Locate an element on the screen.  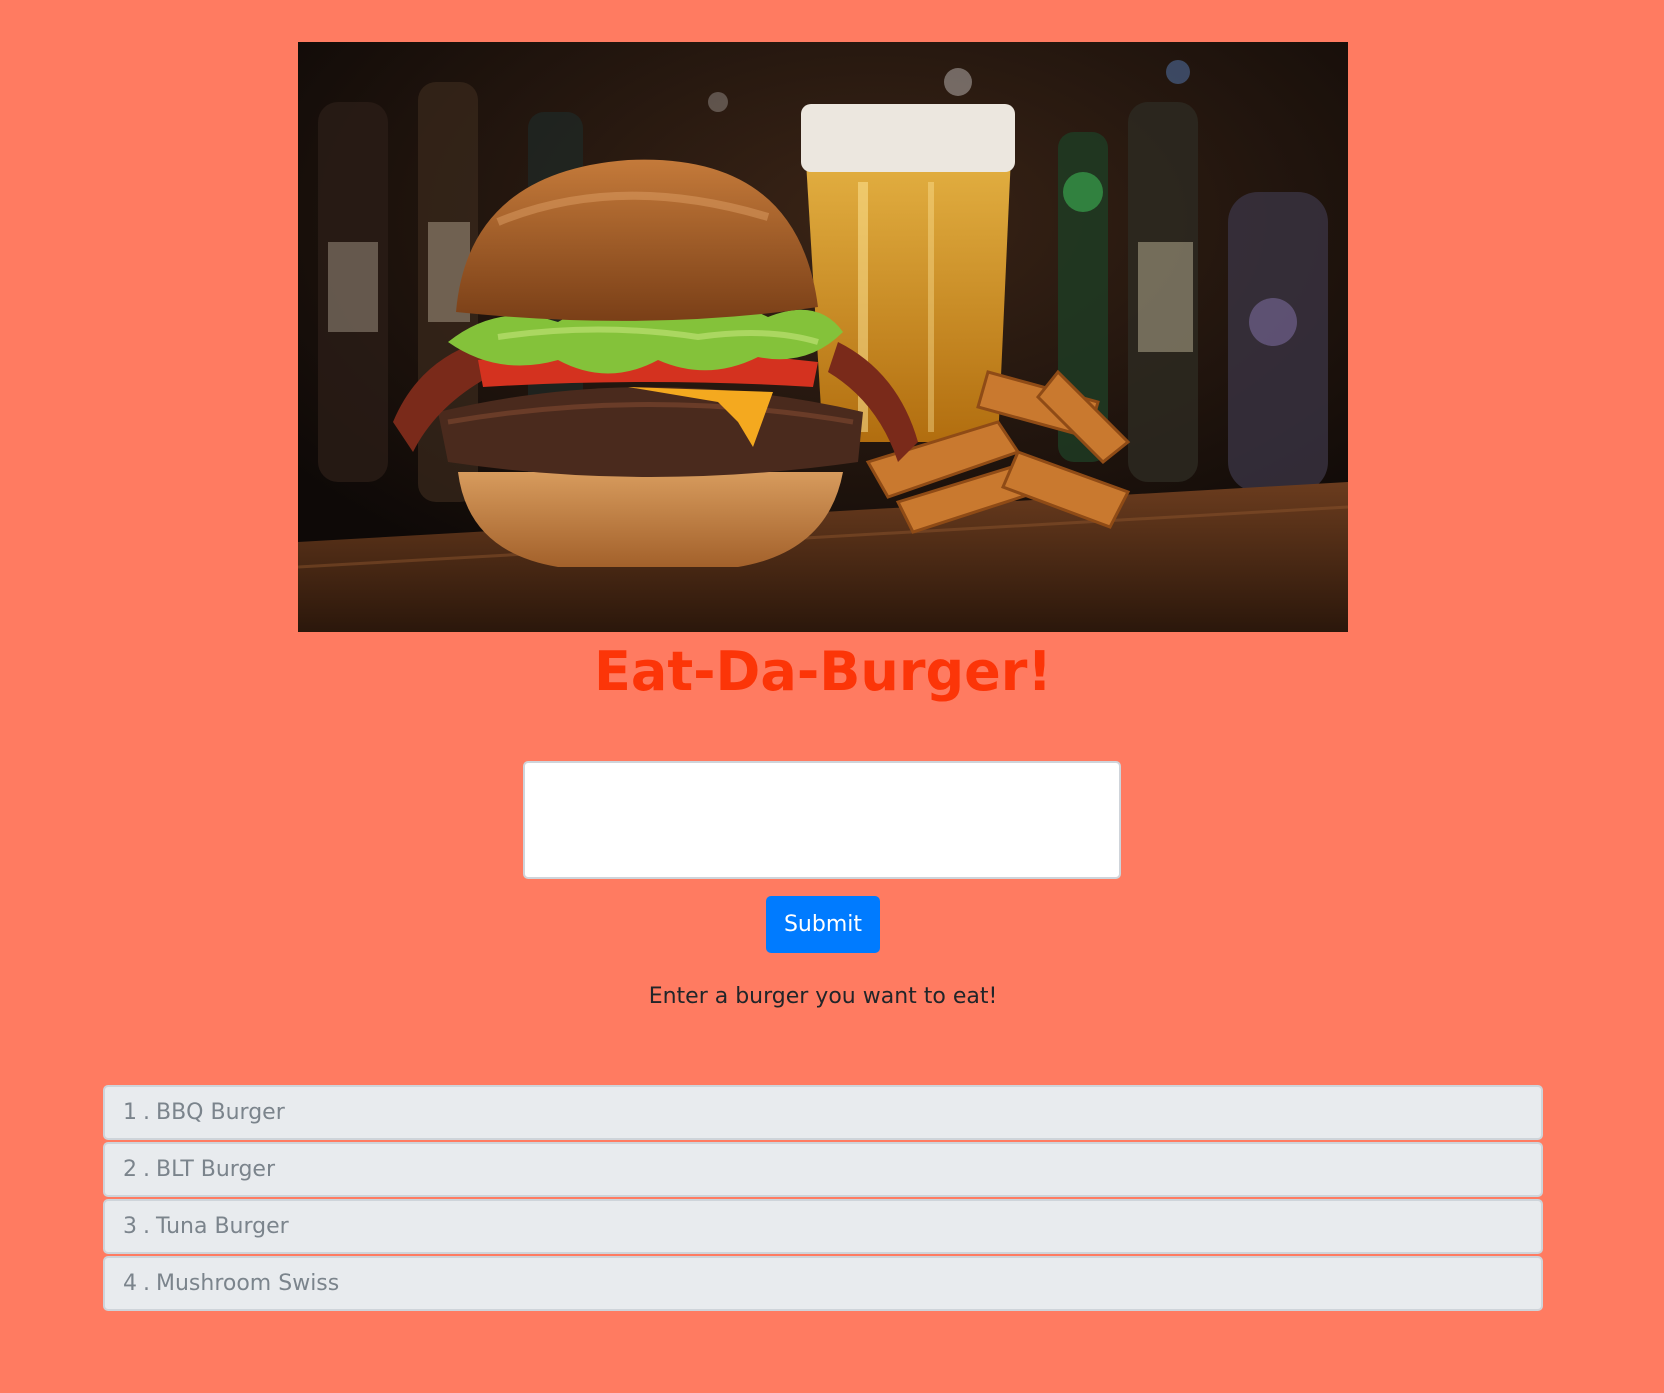
burger-number: 1 is located at coordinates (130, 1112).